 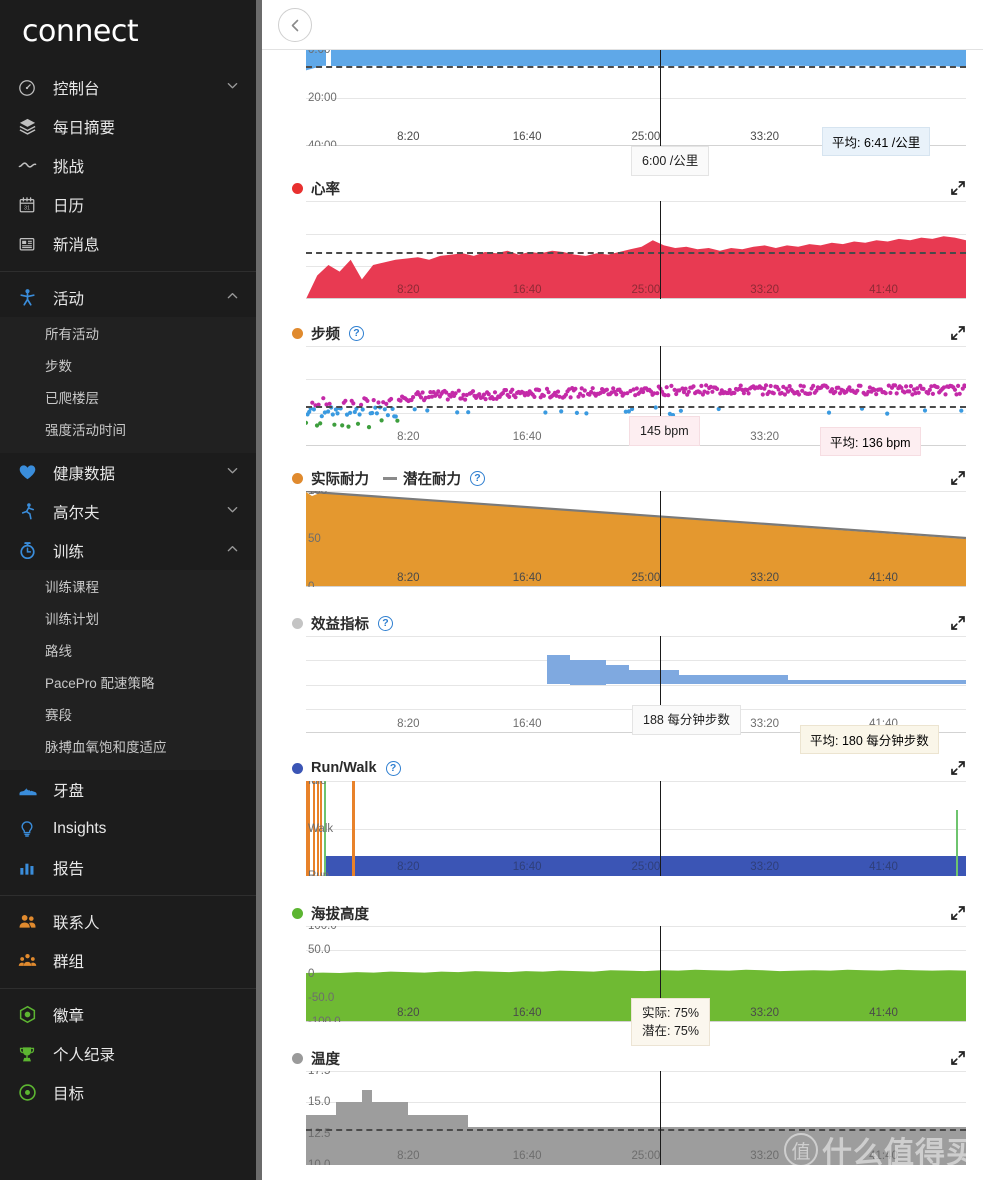 What do you see at coordinates (76, 89) in the screenshot?
I see `sidebar-item-label: 控制台` at bounding box center [76, 89].